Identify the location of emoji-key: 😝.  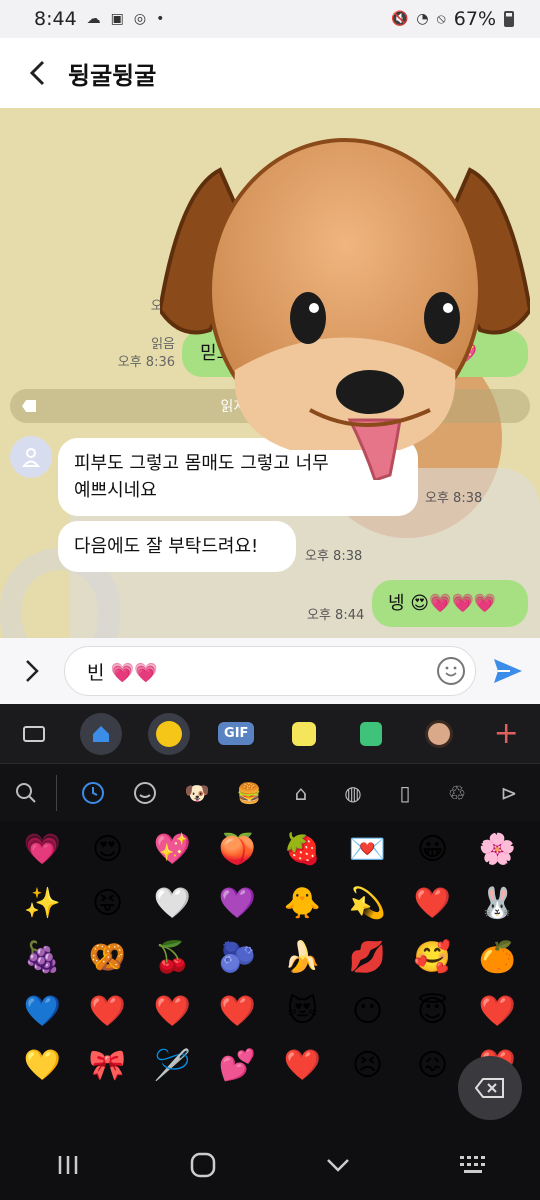
(107, 904).